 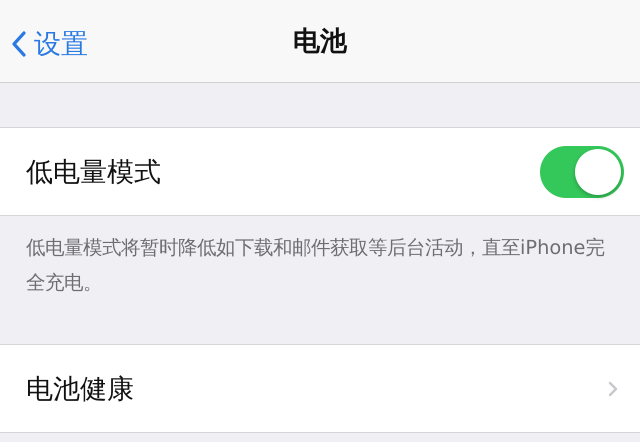 I want to click on page-title: 电池, so click(x=320, y=42).